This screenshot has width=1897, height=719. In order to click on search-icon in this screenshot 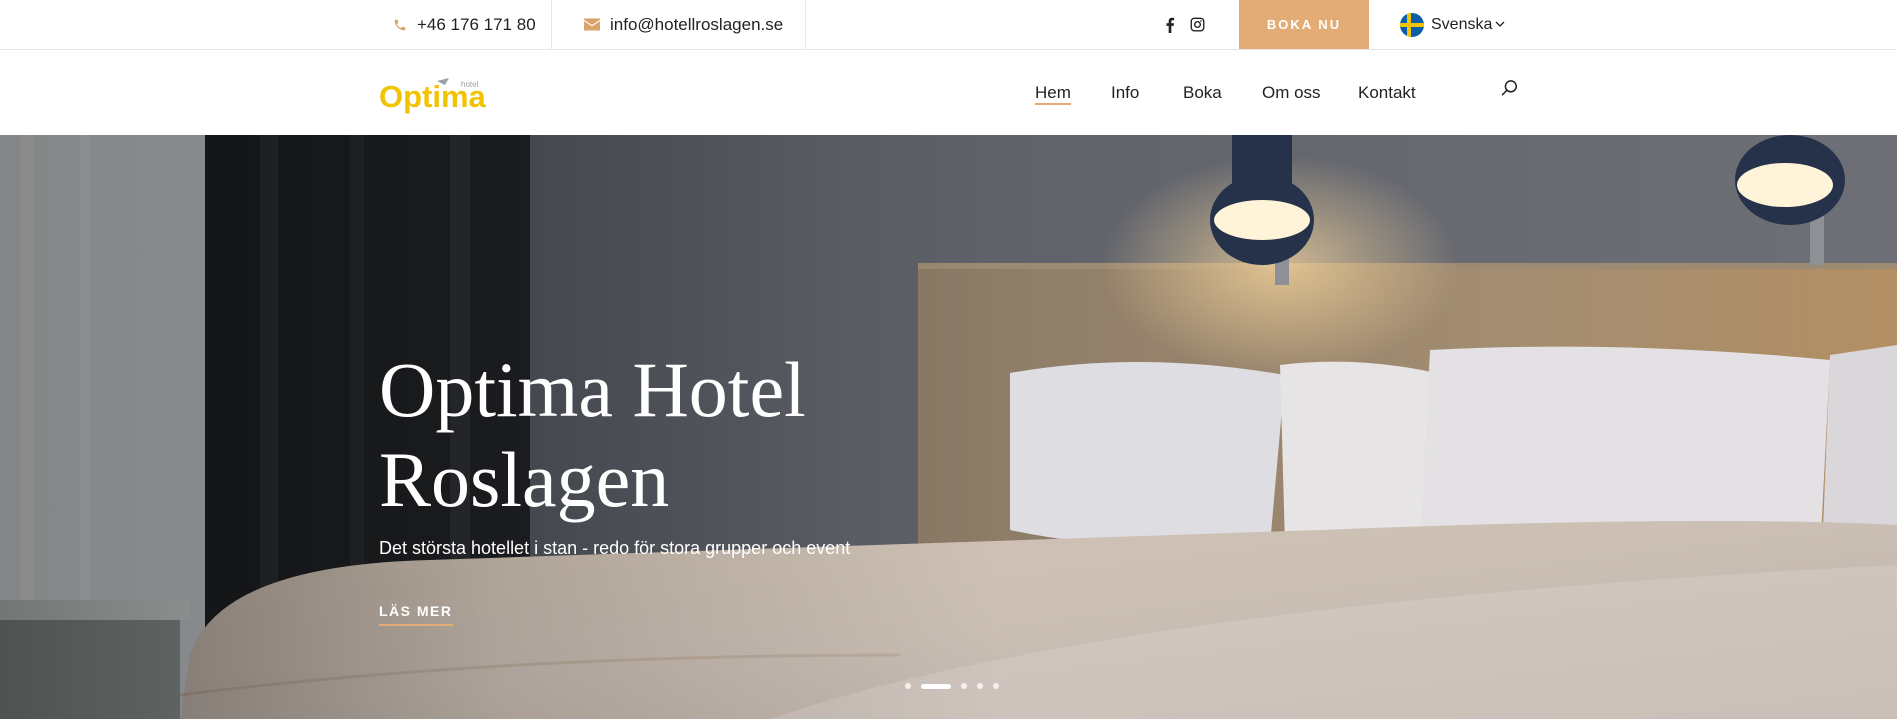, I will do `click(1512, 90)`.